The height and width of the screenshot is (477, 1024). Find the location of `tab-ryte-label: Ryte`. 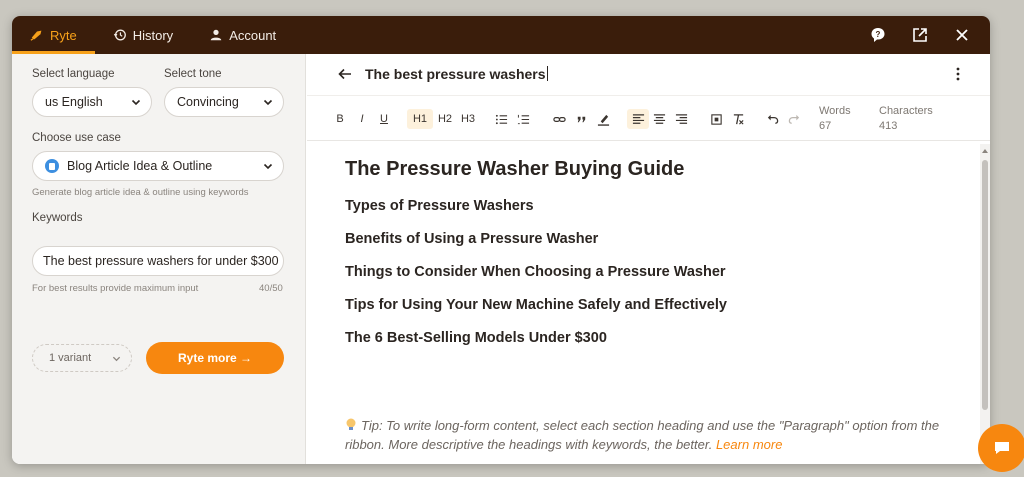

tab-ryte-label: Ryte is located at coordinates (63, 35).